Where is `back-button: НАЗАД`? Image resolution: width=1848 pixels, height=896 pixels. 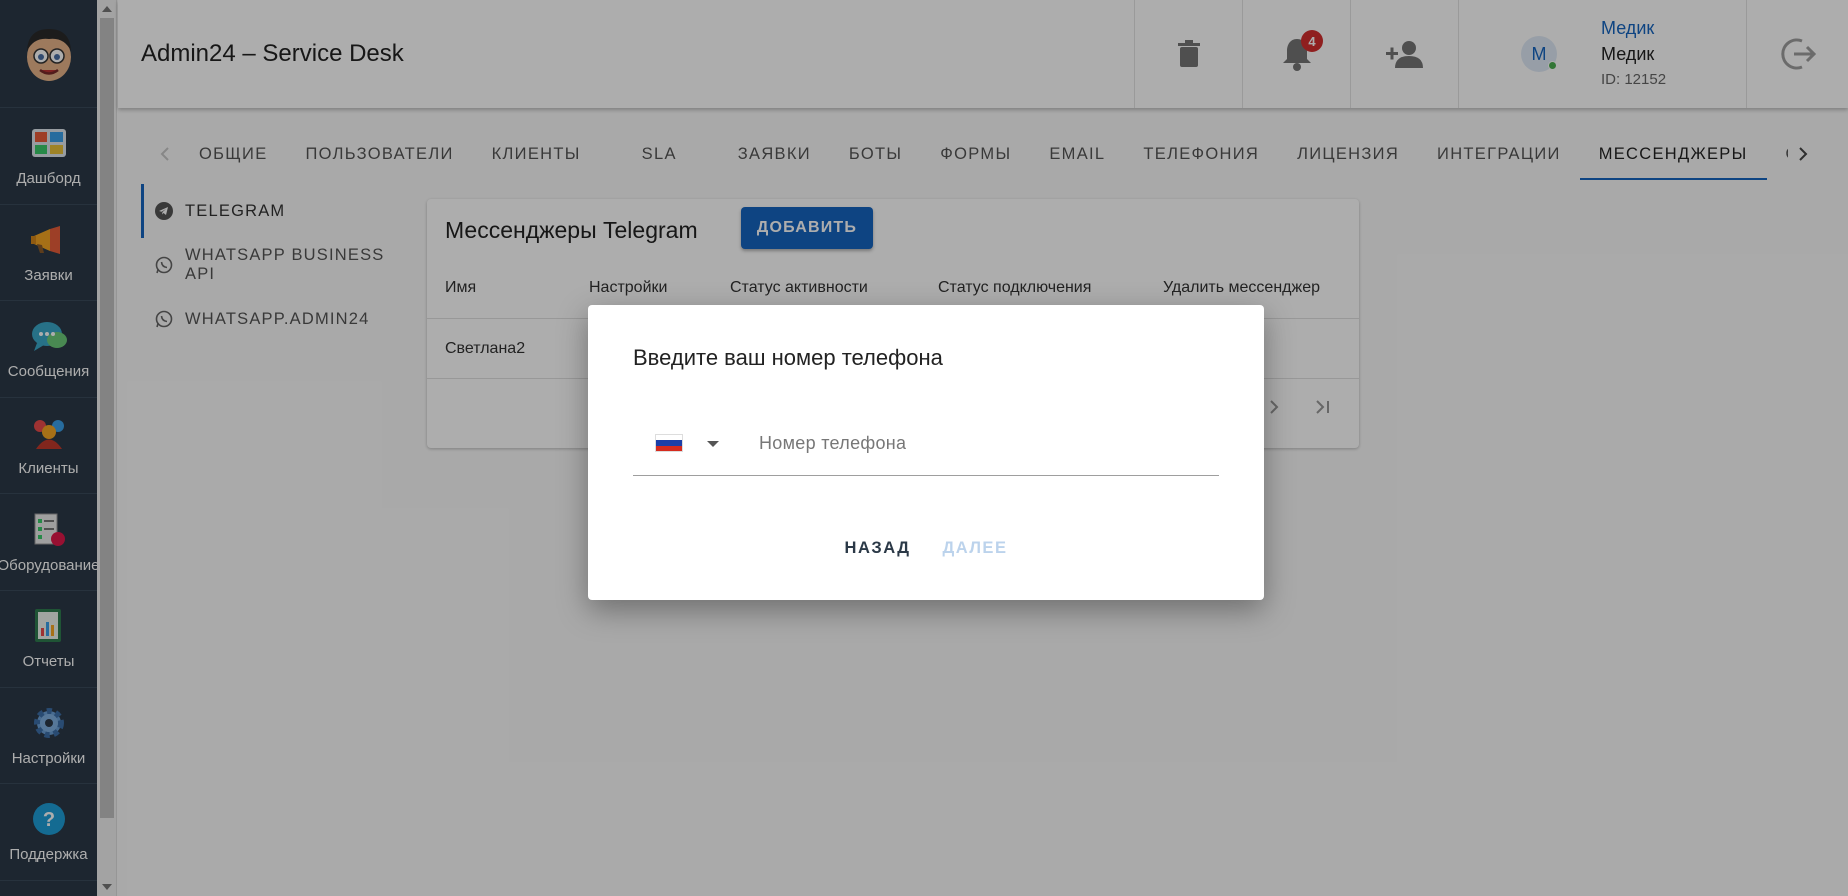 back-button: НАЗАД is located at coordinates (878, 548).